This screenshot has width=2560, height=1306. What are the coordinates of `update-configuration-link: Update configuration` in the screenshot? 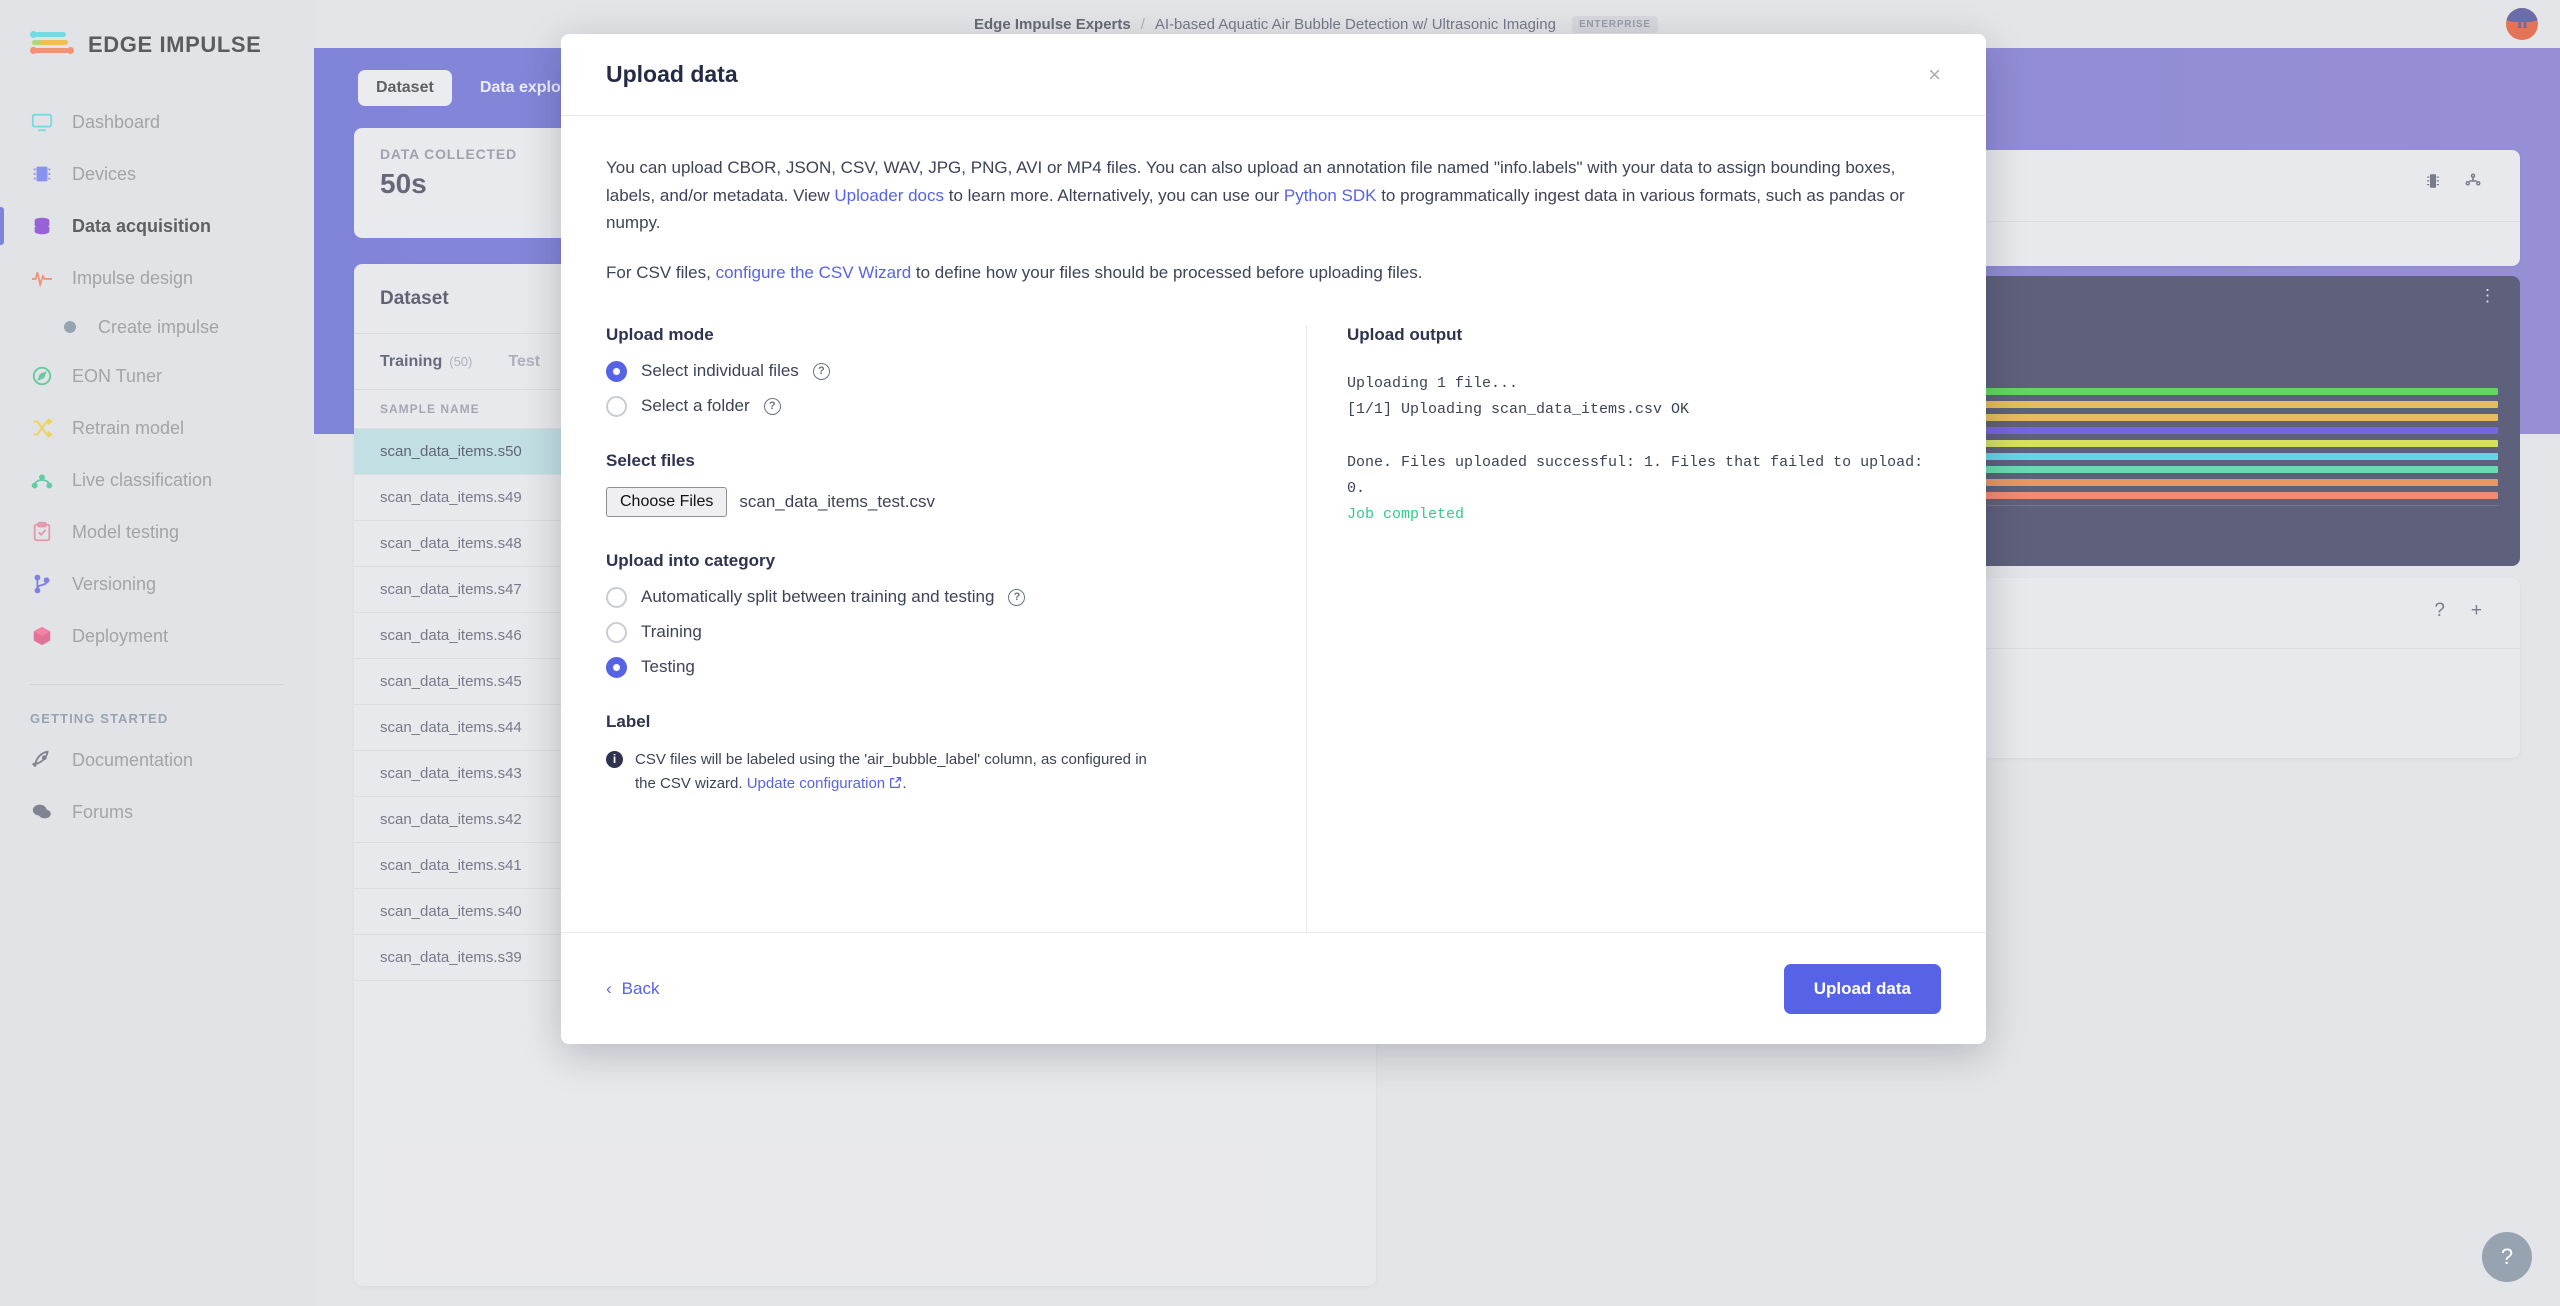 It's located at (816, 783).